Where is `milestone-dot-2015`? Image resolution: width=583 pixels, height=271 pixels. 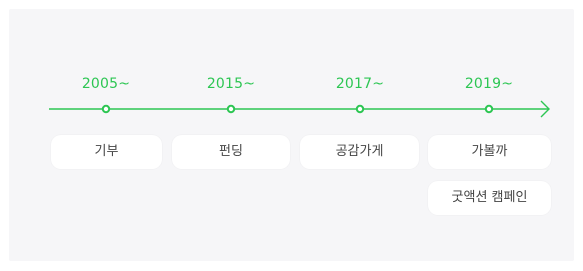
milestone-dot-2015 is located at coordinates (231, 109).